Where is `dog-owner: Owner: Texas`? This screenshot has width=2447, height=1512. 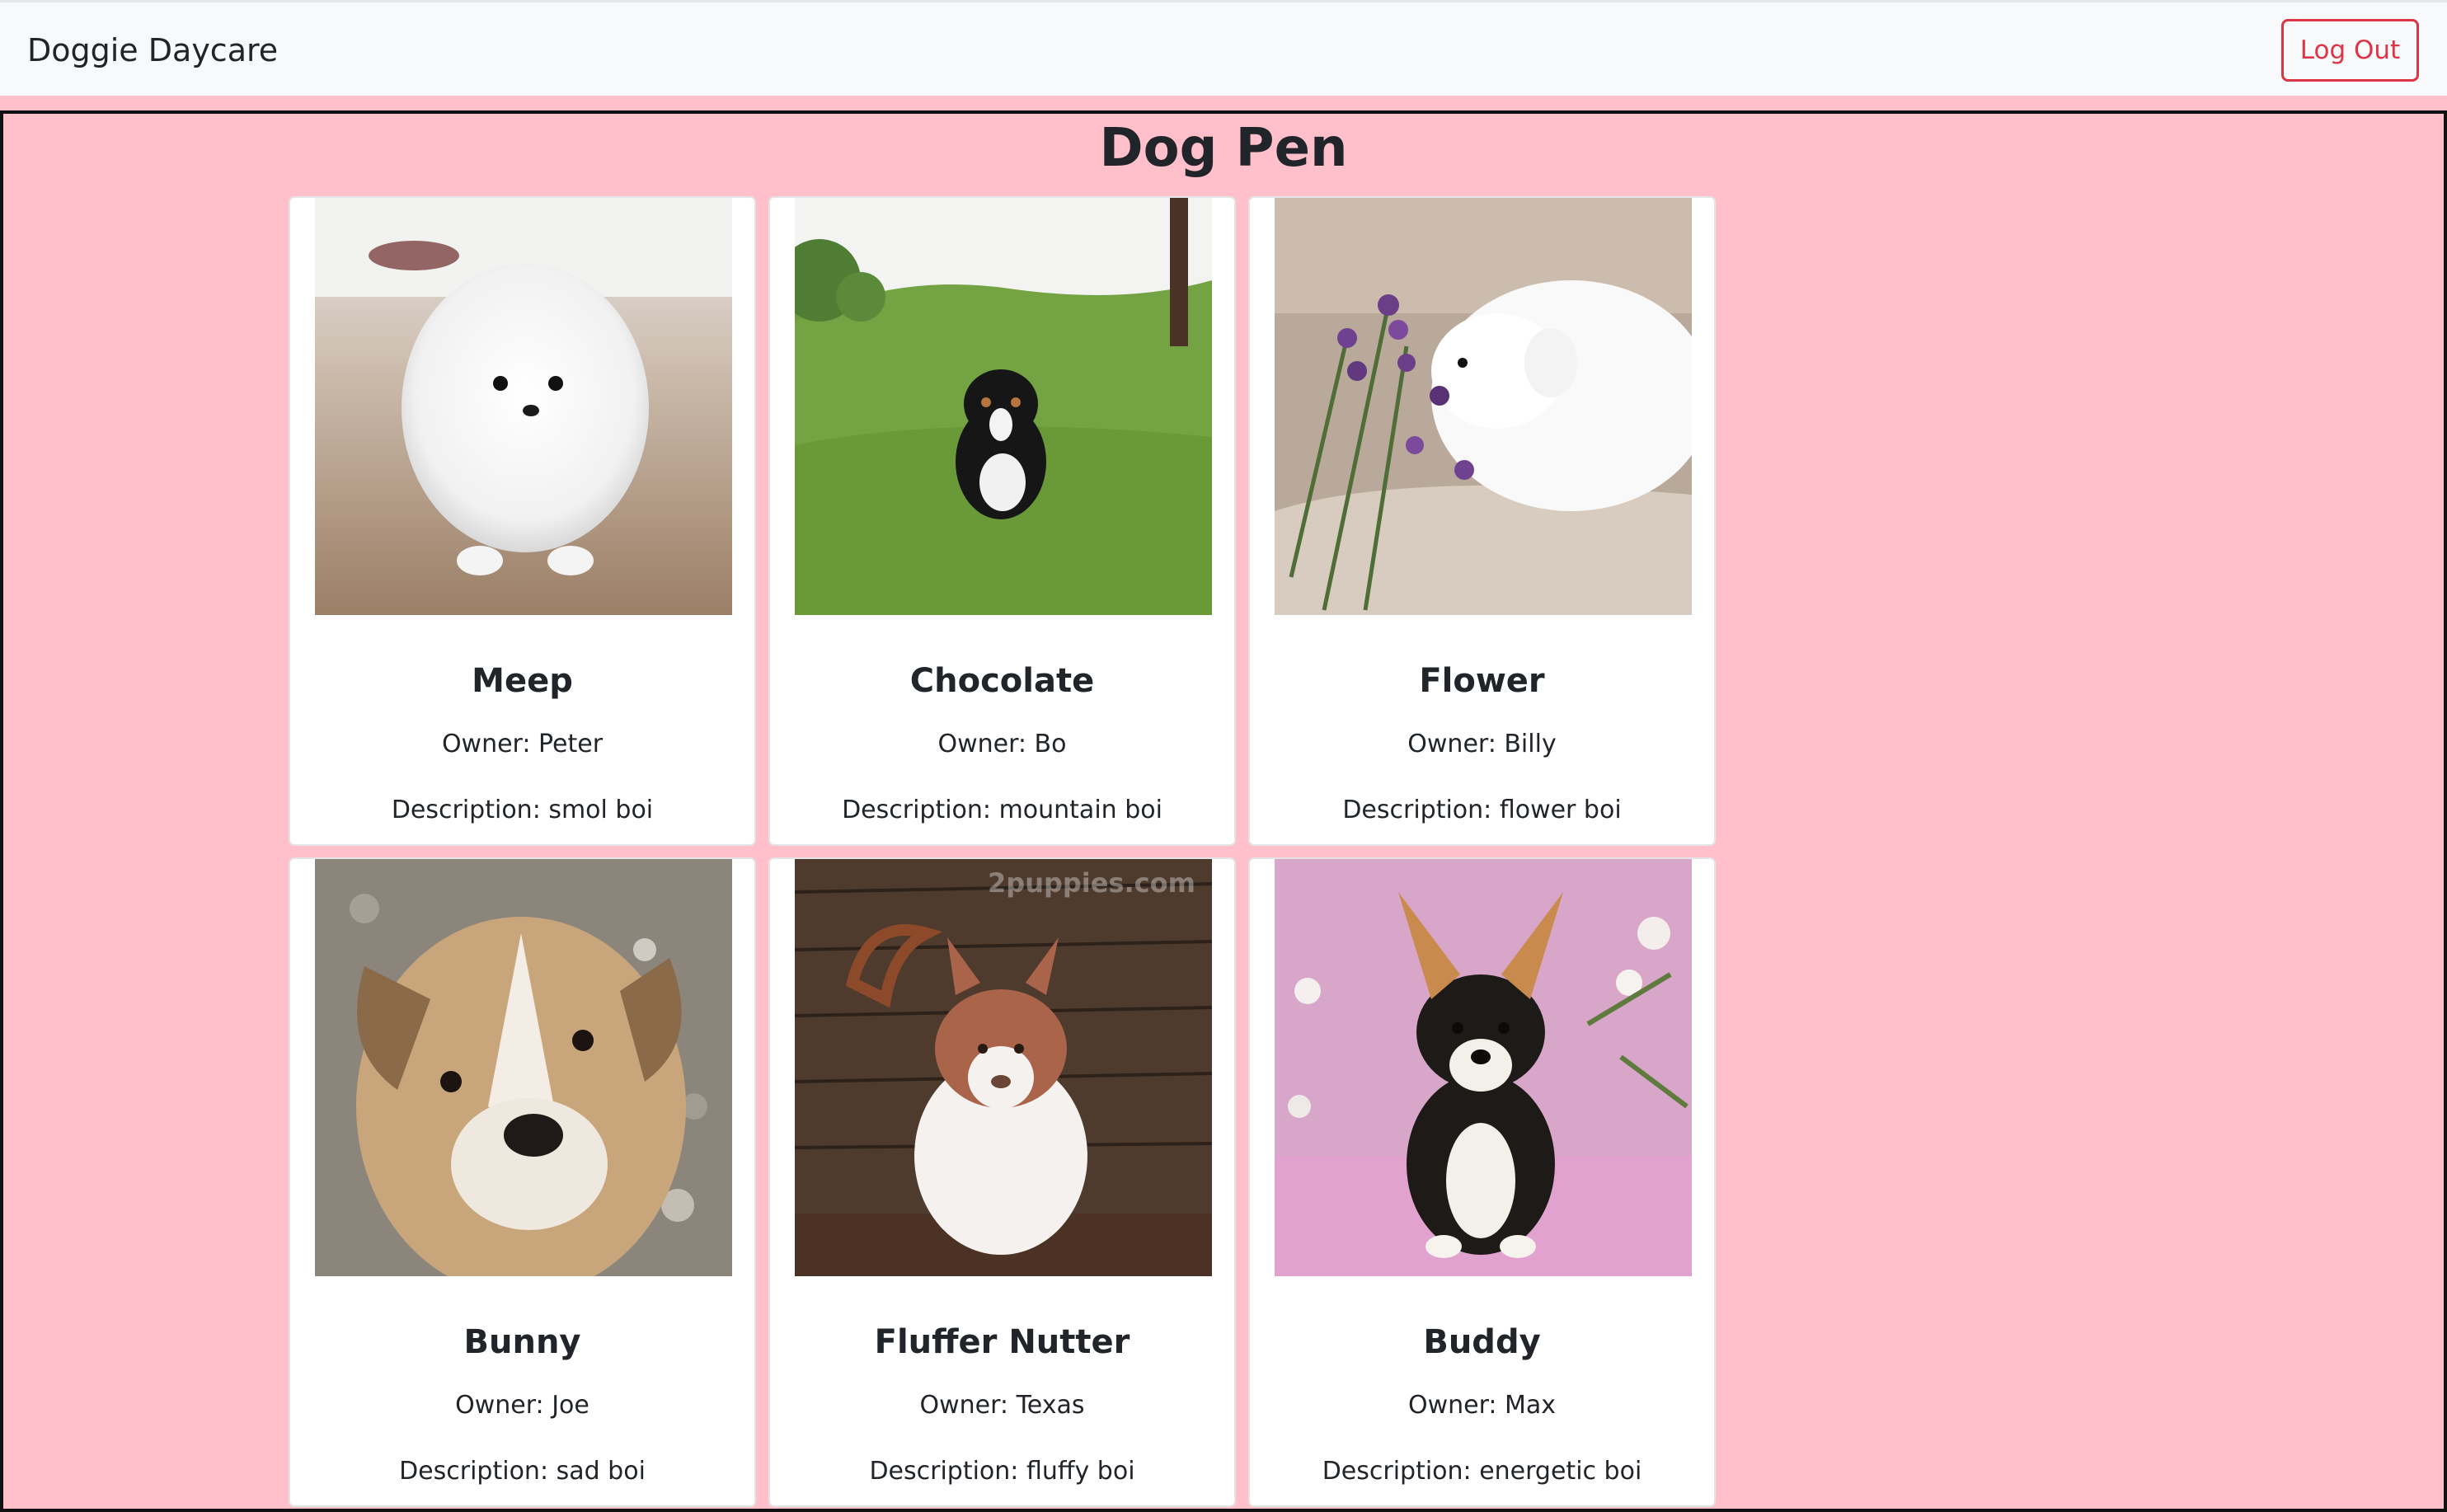
dog-owner: Owner: Texas is located at coordinates (1002, 1406).